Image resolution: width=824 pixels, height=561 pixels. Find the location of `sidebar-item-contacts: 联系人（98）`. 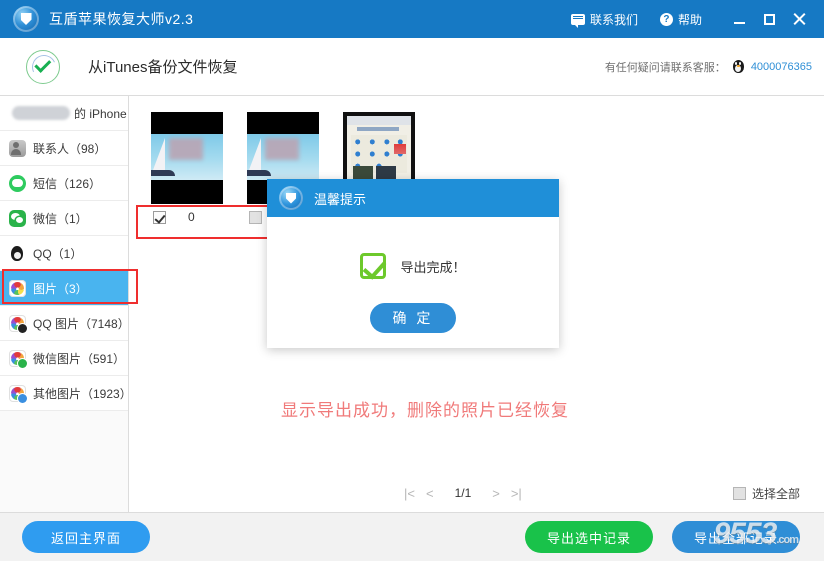

sidebar-item-contacts: 联系人（98） is located at coordinates (64, 148).